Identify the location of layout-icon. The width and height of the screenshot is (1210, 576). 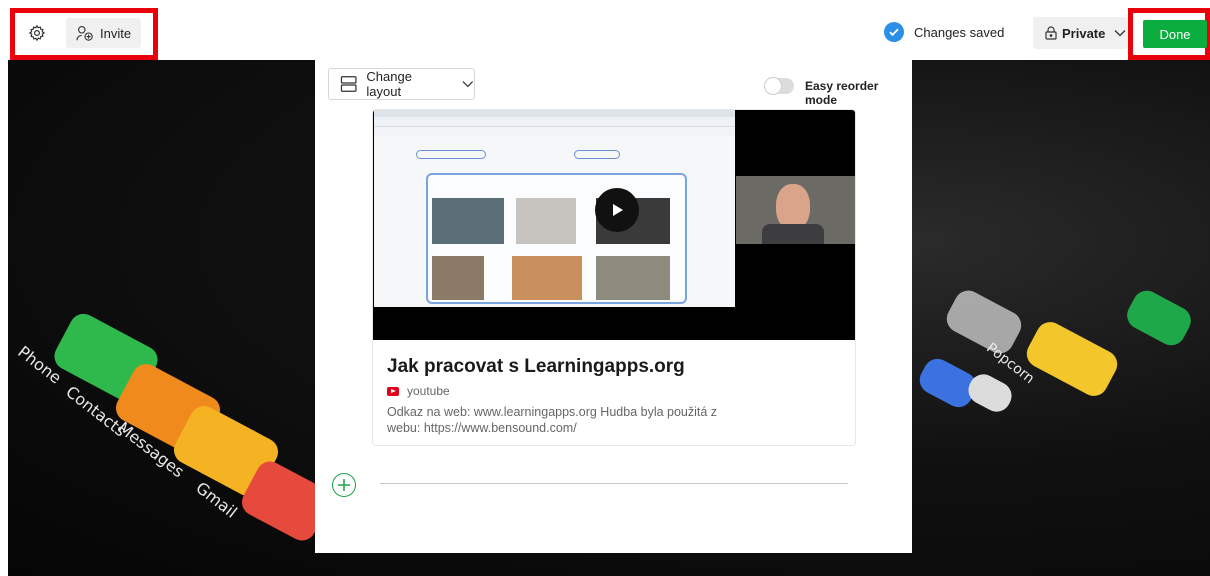
(348, 84).